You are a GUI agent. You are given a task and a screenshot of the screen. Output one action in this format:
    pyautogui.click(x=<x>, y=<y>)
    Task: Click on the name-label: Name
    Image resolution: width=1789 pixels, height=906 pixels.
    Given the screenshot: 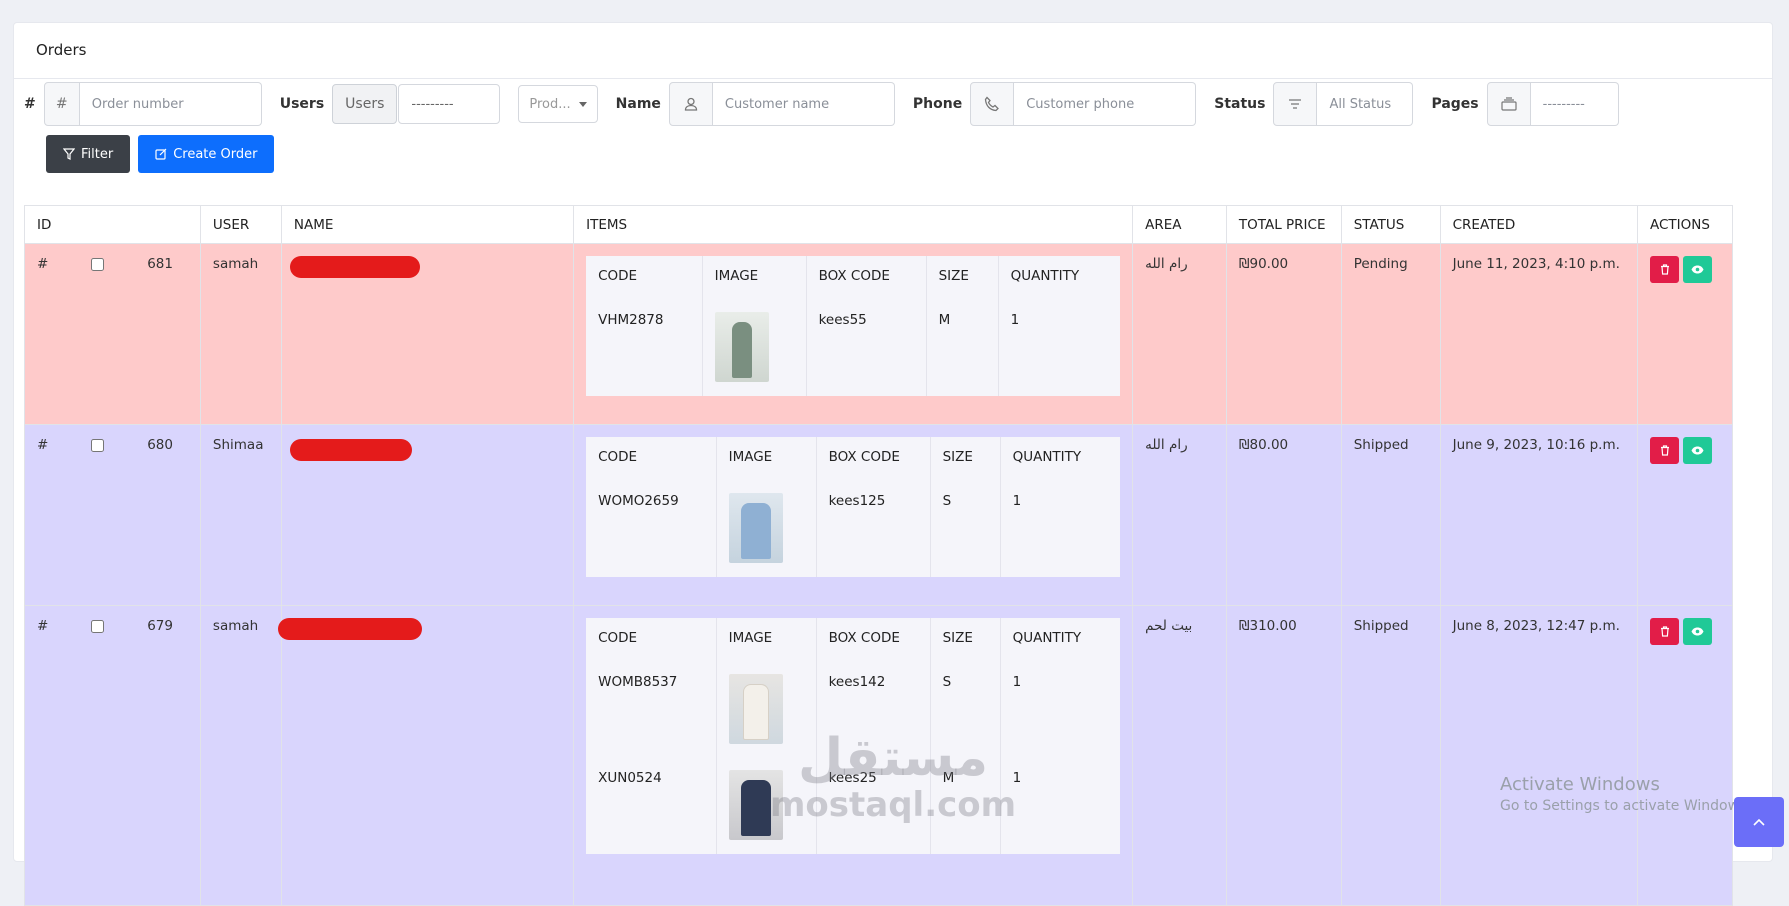 What is the action you would take?
    pyautogui.click(x=638, y=104)
    